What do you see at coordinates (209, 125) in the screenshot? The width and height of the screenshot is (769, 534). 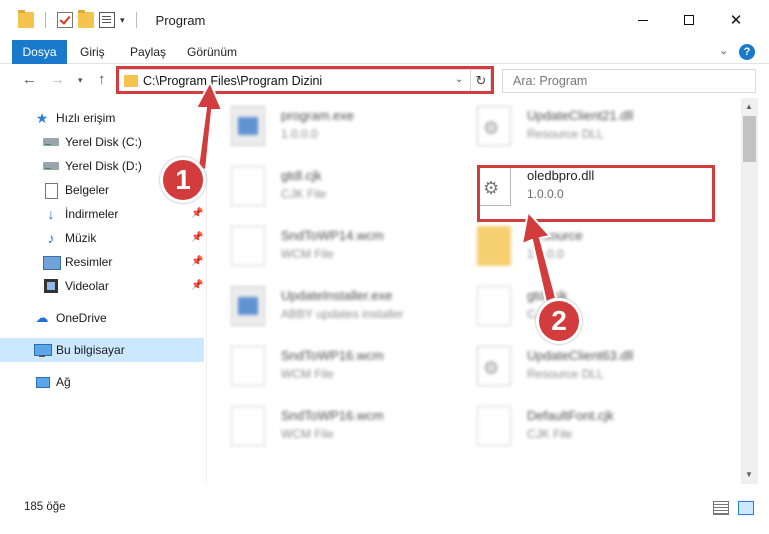 I see `arrow-to-address-bar` at bounding box center [209, 125].